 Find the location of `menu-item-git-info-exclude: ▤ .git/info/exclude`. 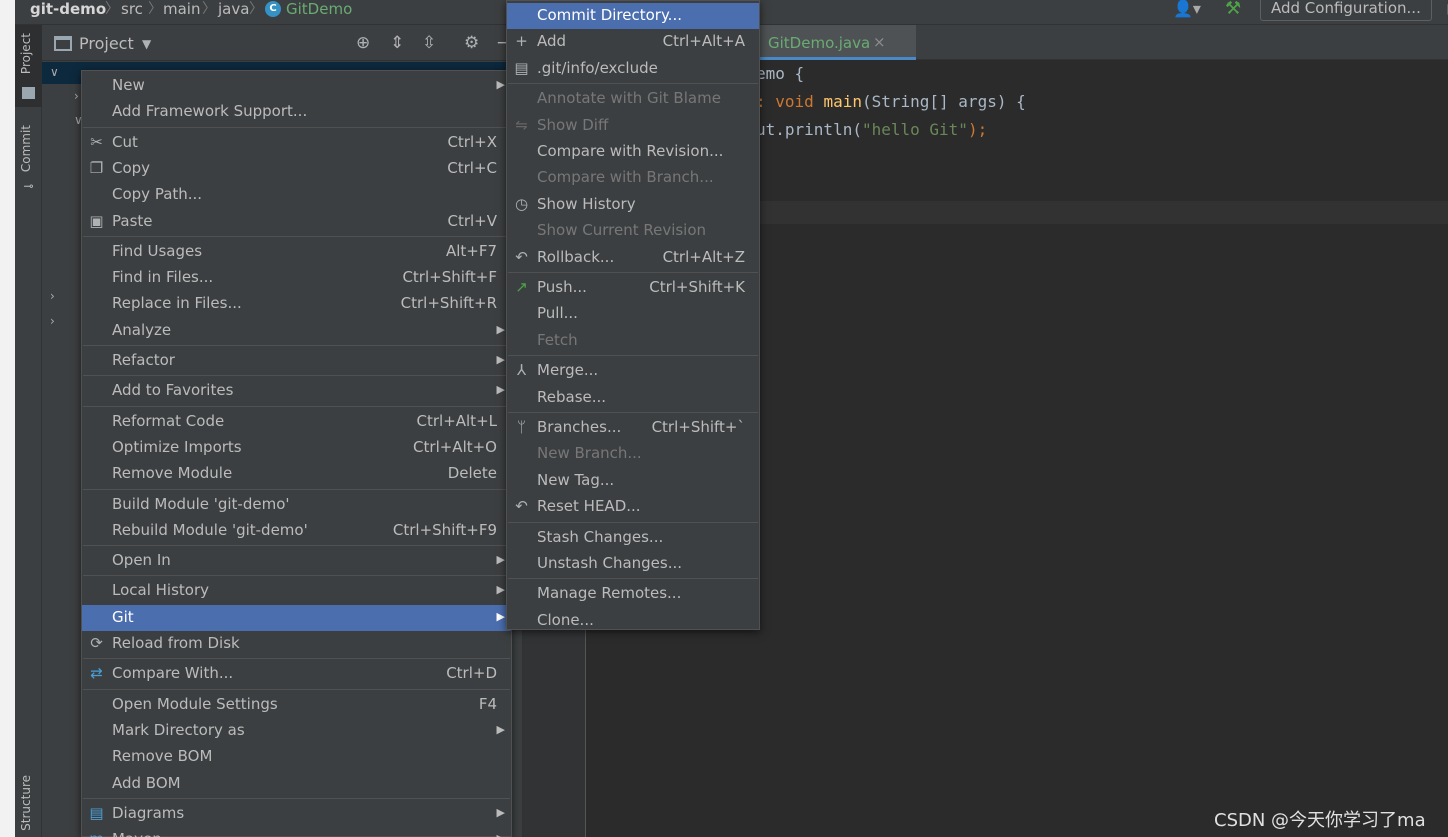

menu-item-git-info-exclude: ▤ .git/info/exclude is located at coordinates (633, 69).